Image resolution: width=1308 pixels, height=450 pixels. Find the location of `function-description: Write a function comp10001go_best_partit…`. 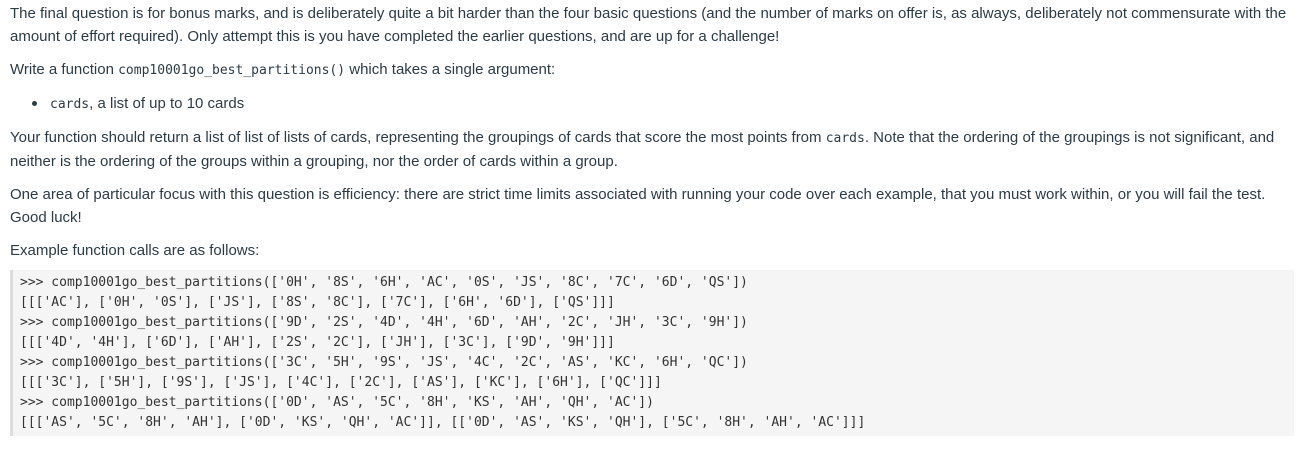

function-description: Write a function comp10001go_best_partit… is located at coordinates (654, 70).